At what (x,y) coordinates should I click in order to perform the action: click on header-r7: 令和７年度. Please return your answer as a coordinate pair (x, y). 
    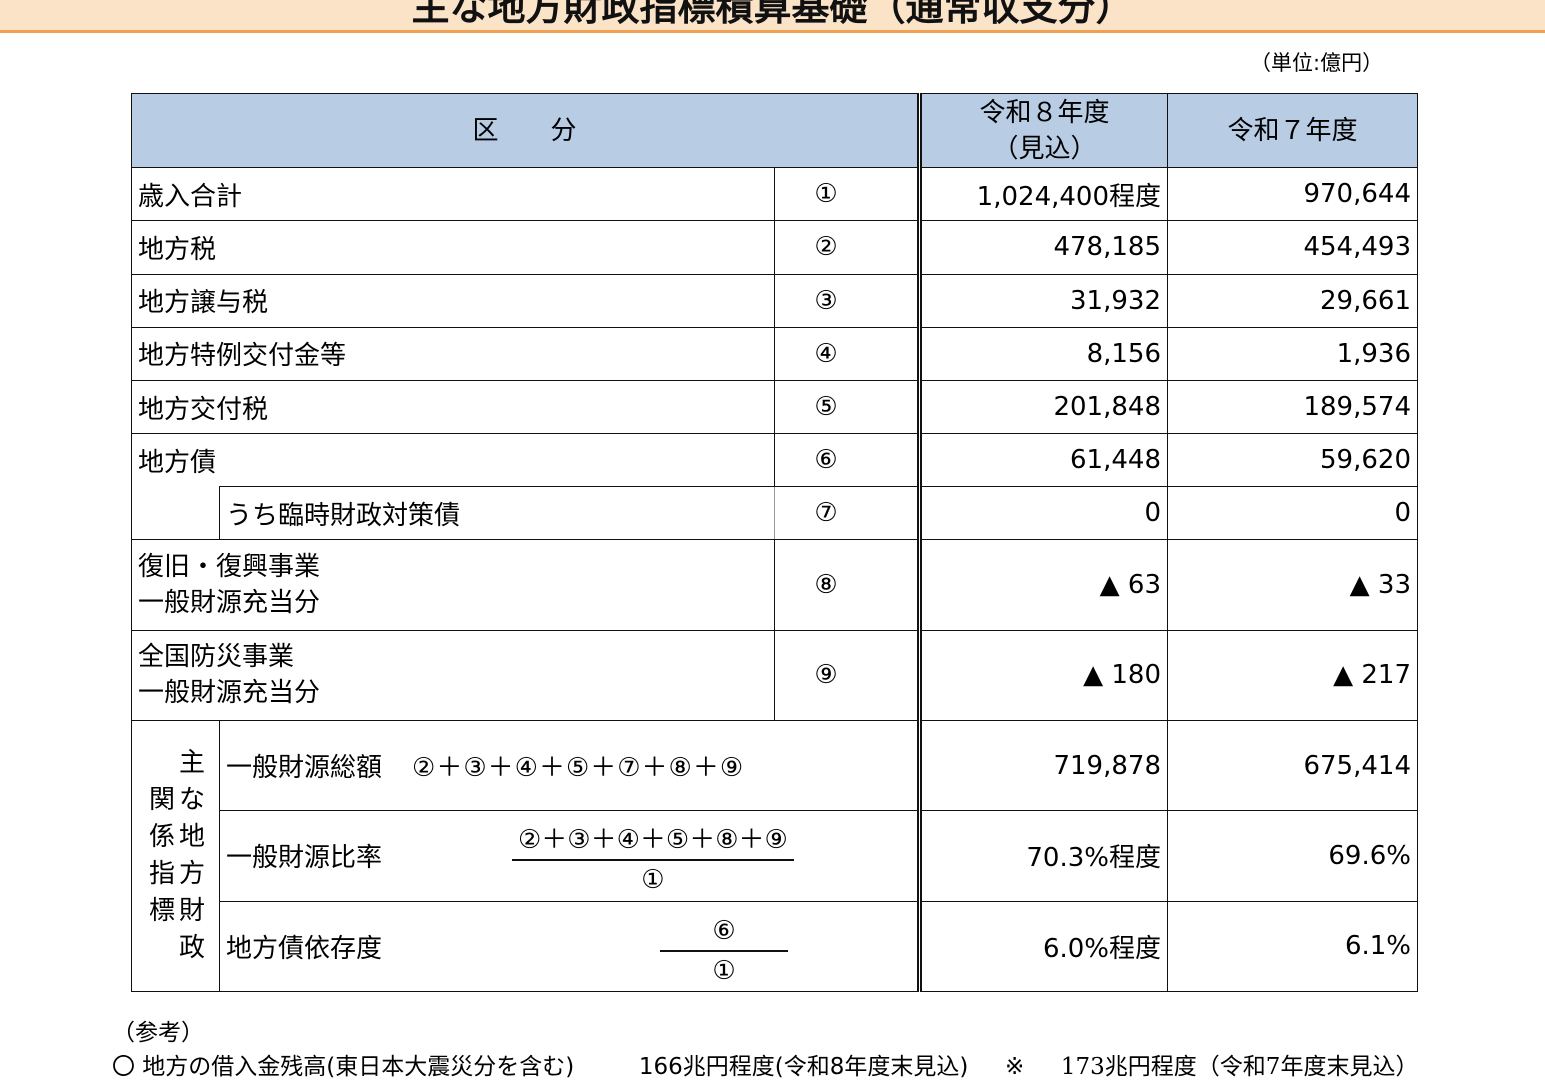
    Looking at the image, I should click on (1292, 130).